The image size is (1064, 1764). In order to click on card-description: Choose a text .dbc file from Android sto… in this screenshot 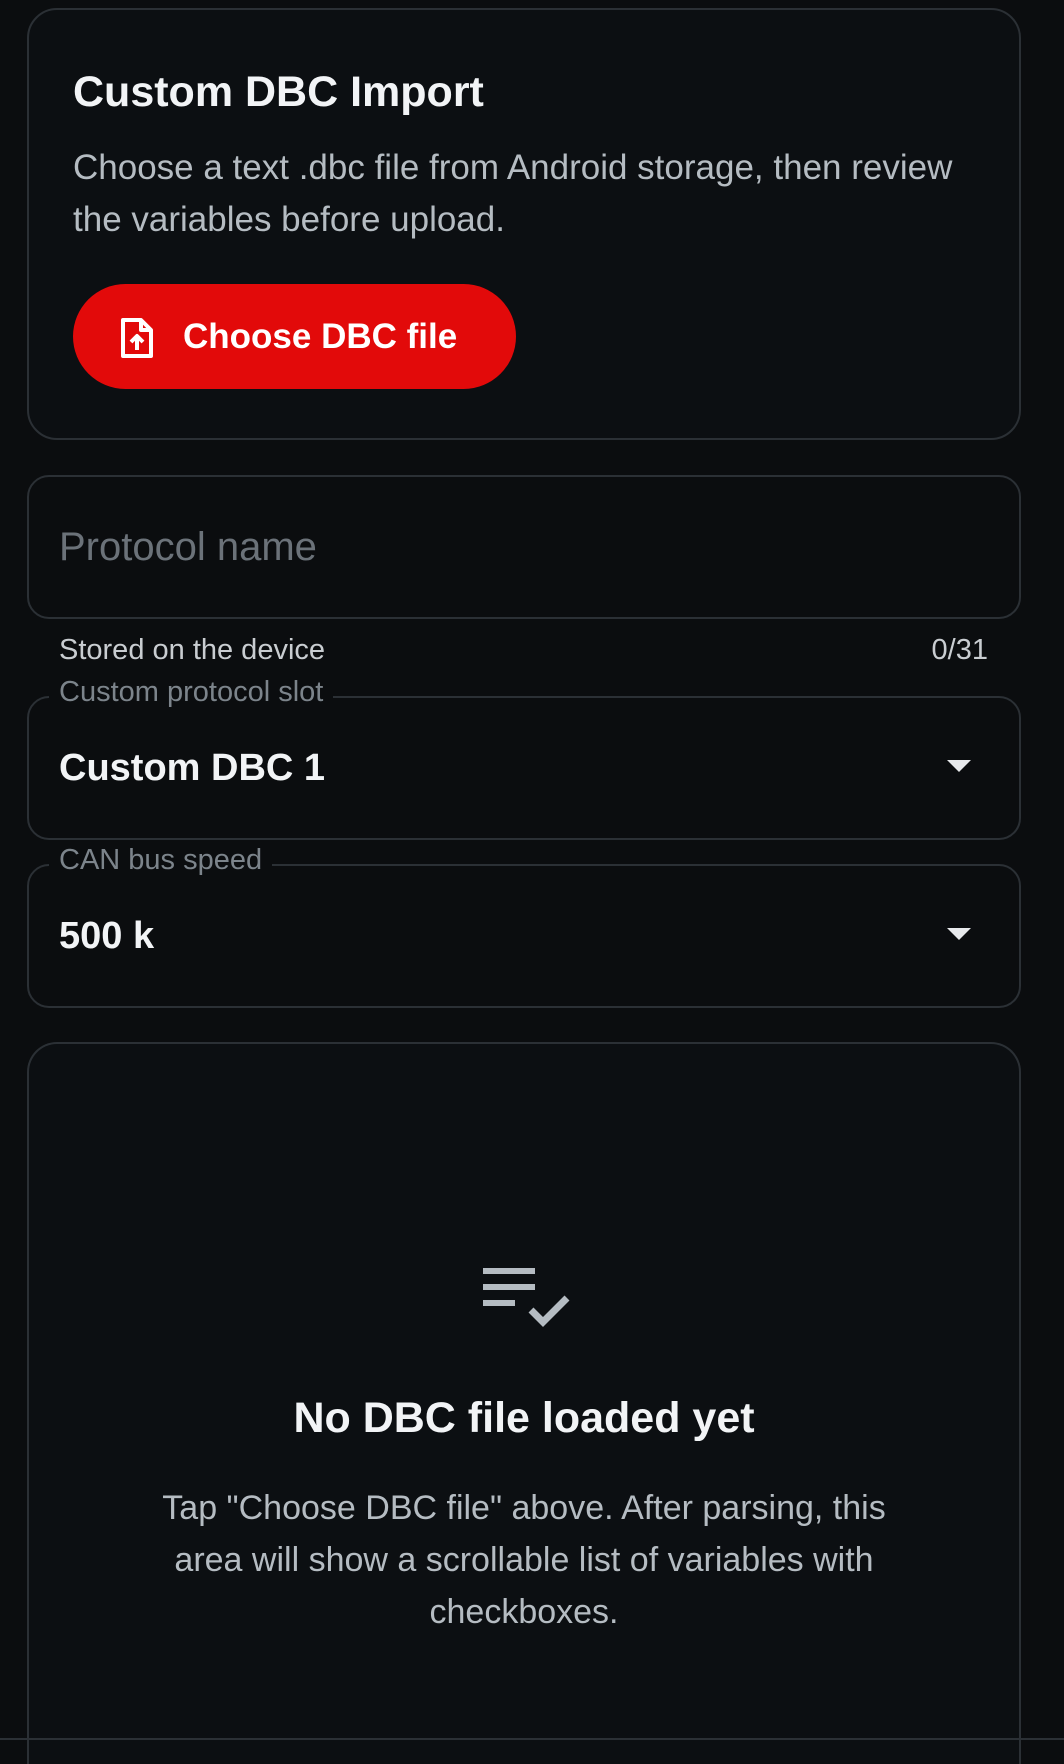, I will do `click(513, 193)`.